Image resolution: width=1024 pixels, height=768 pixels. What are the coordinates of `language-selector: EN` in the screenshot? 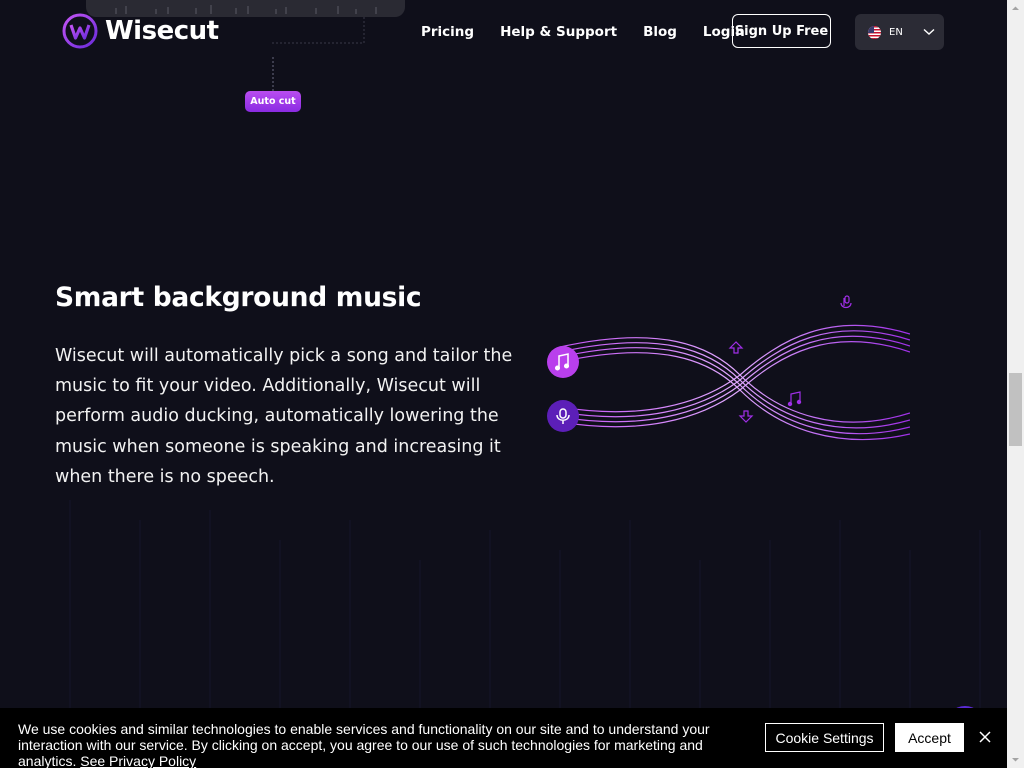 It's located at (899, 32).